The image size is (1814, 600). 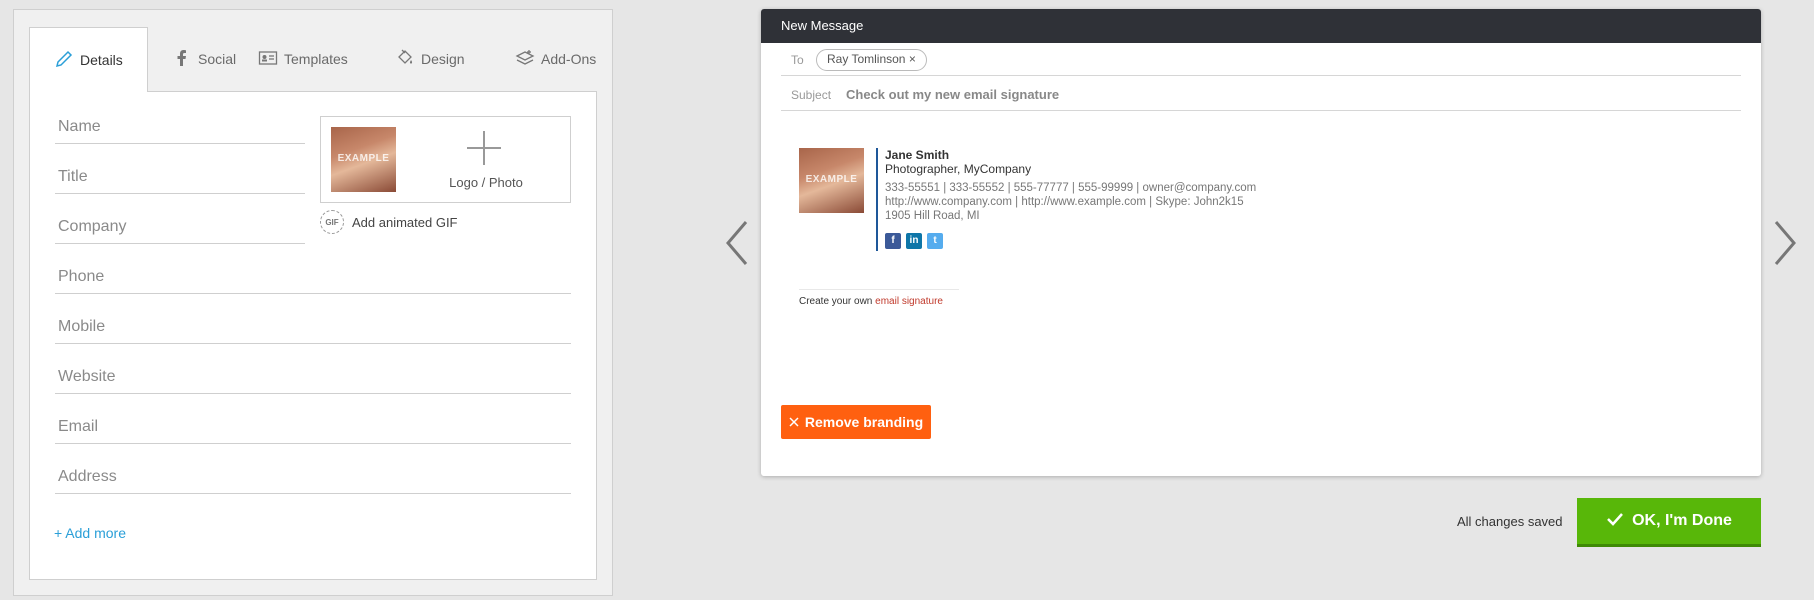 What do you see at coordinates (64, 60) in the screenshot?
I see `pencil-icon` at bounding box center [64, 60].